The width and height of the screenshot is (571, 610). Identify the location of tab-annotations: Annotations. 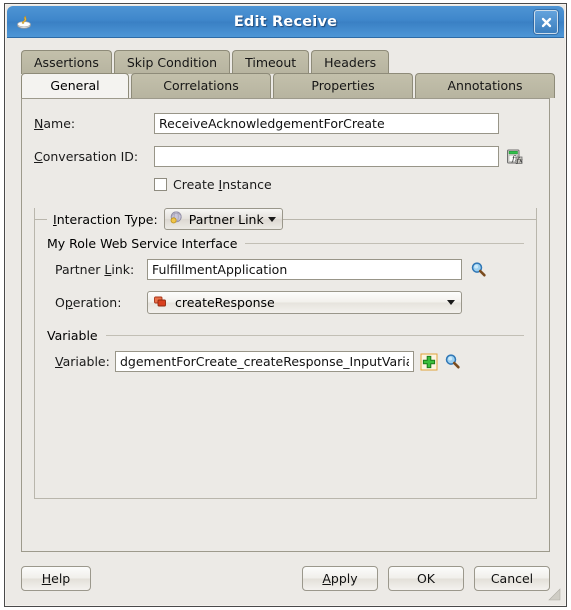
(485, 85).